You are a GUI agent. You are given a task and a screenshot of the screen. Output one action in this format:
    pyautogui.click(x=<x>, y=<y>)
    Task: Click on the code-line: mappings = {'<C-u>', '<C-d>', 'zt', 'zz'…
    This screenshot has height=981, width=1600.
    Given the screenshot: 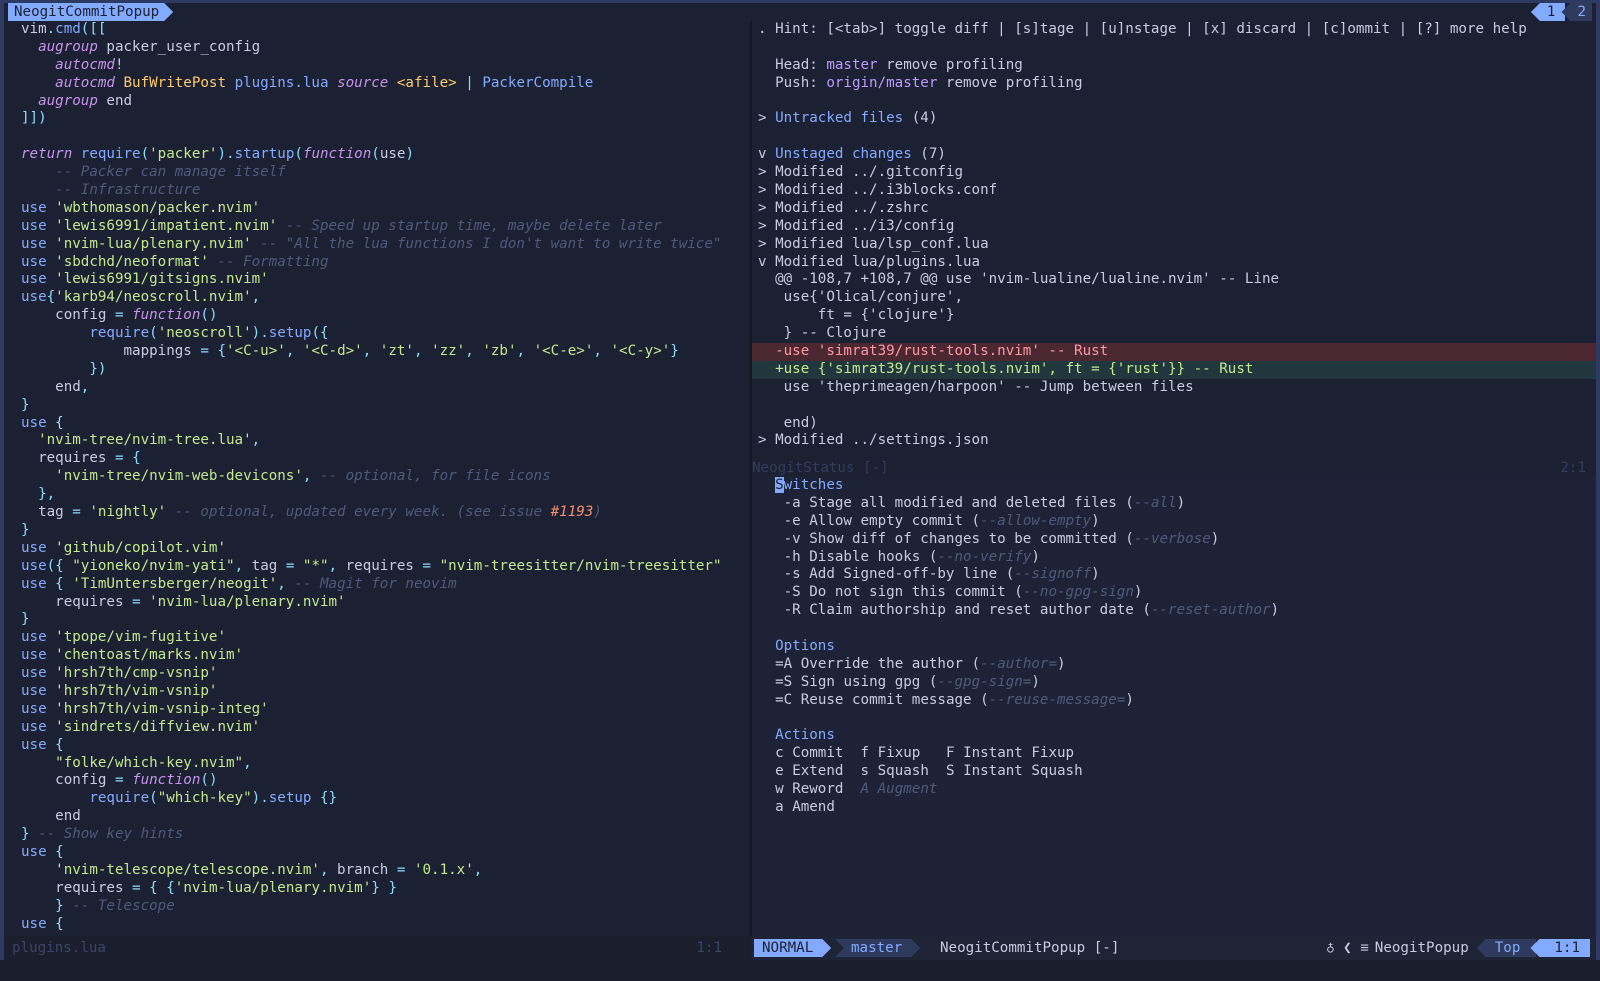 What is the action you would take?
    pyautogui.click(x=377, y=352)
    